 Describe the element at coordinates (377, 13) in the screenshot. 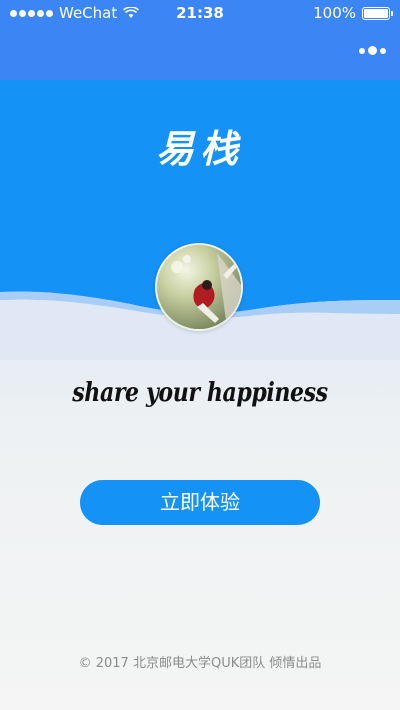

I see `battery-icon` at that location.